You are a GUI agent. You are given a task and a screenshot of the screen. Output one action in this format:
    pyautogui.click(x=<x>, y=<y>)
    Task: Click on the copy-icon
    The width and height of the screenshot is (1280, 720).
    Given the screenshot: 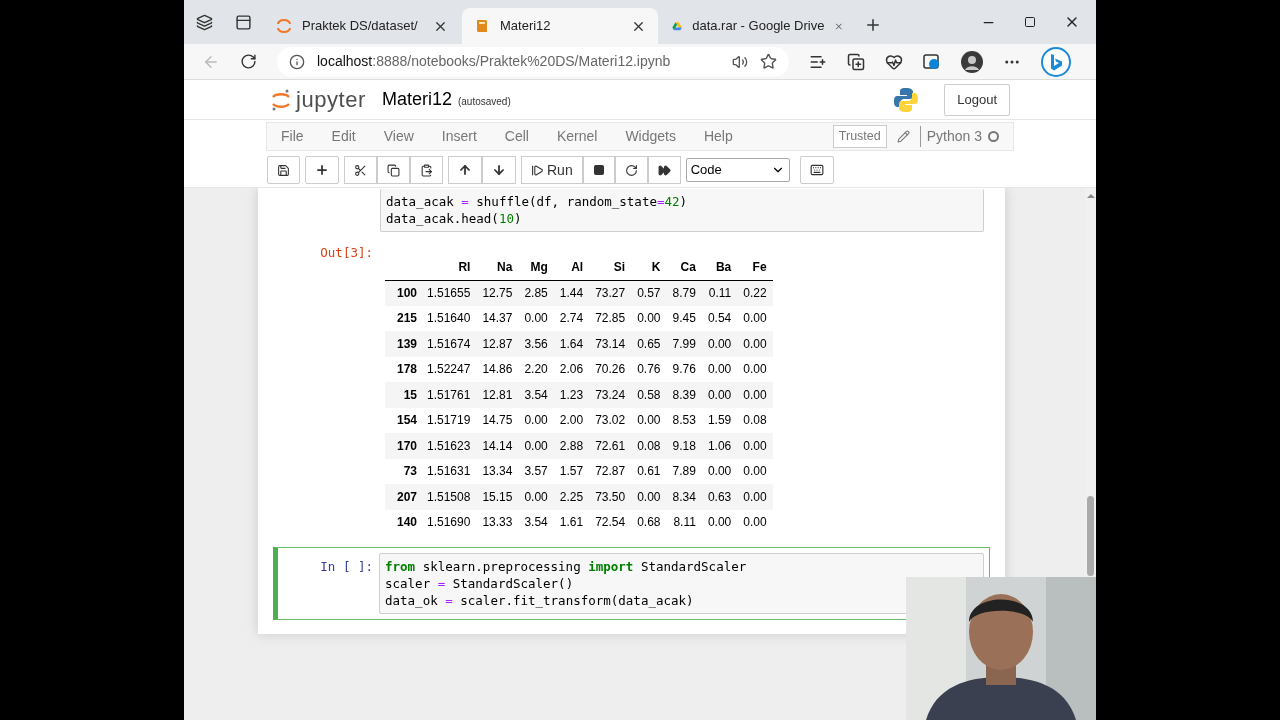 What is the action you would take?
    pyautogui.click(x=393, y=170)
    